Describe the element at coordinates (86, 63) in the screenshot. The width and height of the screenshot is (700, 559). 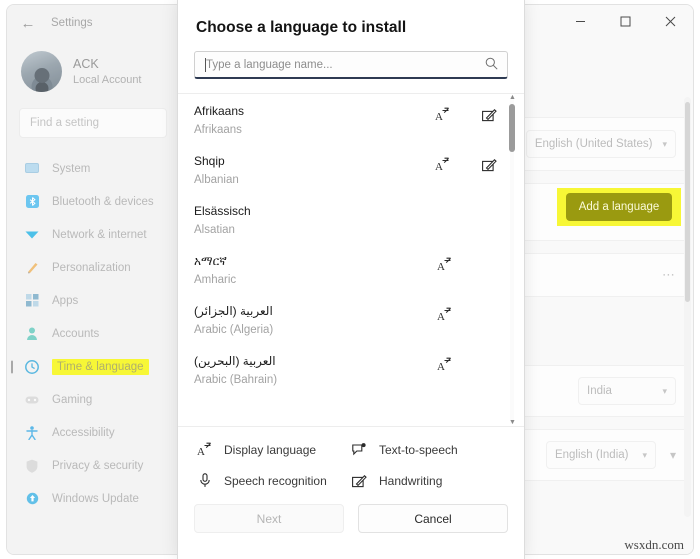
I see `account-name: ACK` at that location.